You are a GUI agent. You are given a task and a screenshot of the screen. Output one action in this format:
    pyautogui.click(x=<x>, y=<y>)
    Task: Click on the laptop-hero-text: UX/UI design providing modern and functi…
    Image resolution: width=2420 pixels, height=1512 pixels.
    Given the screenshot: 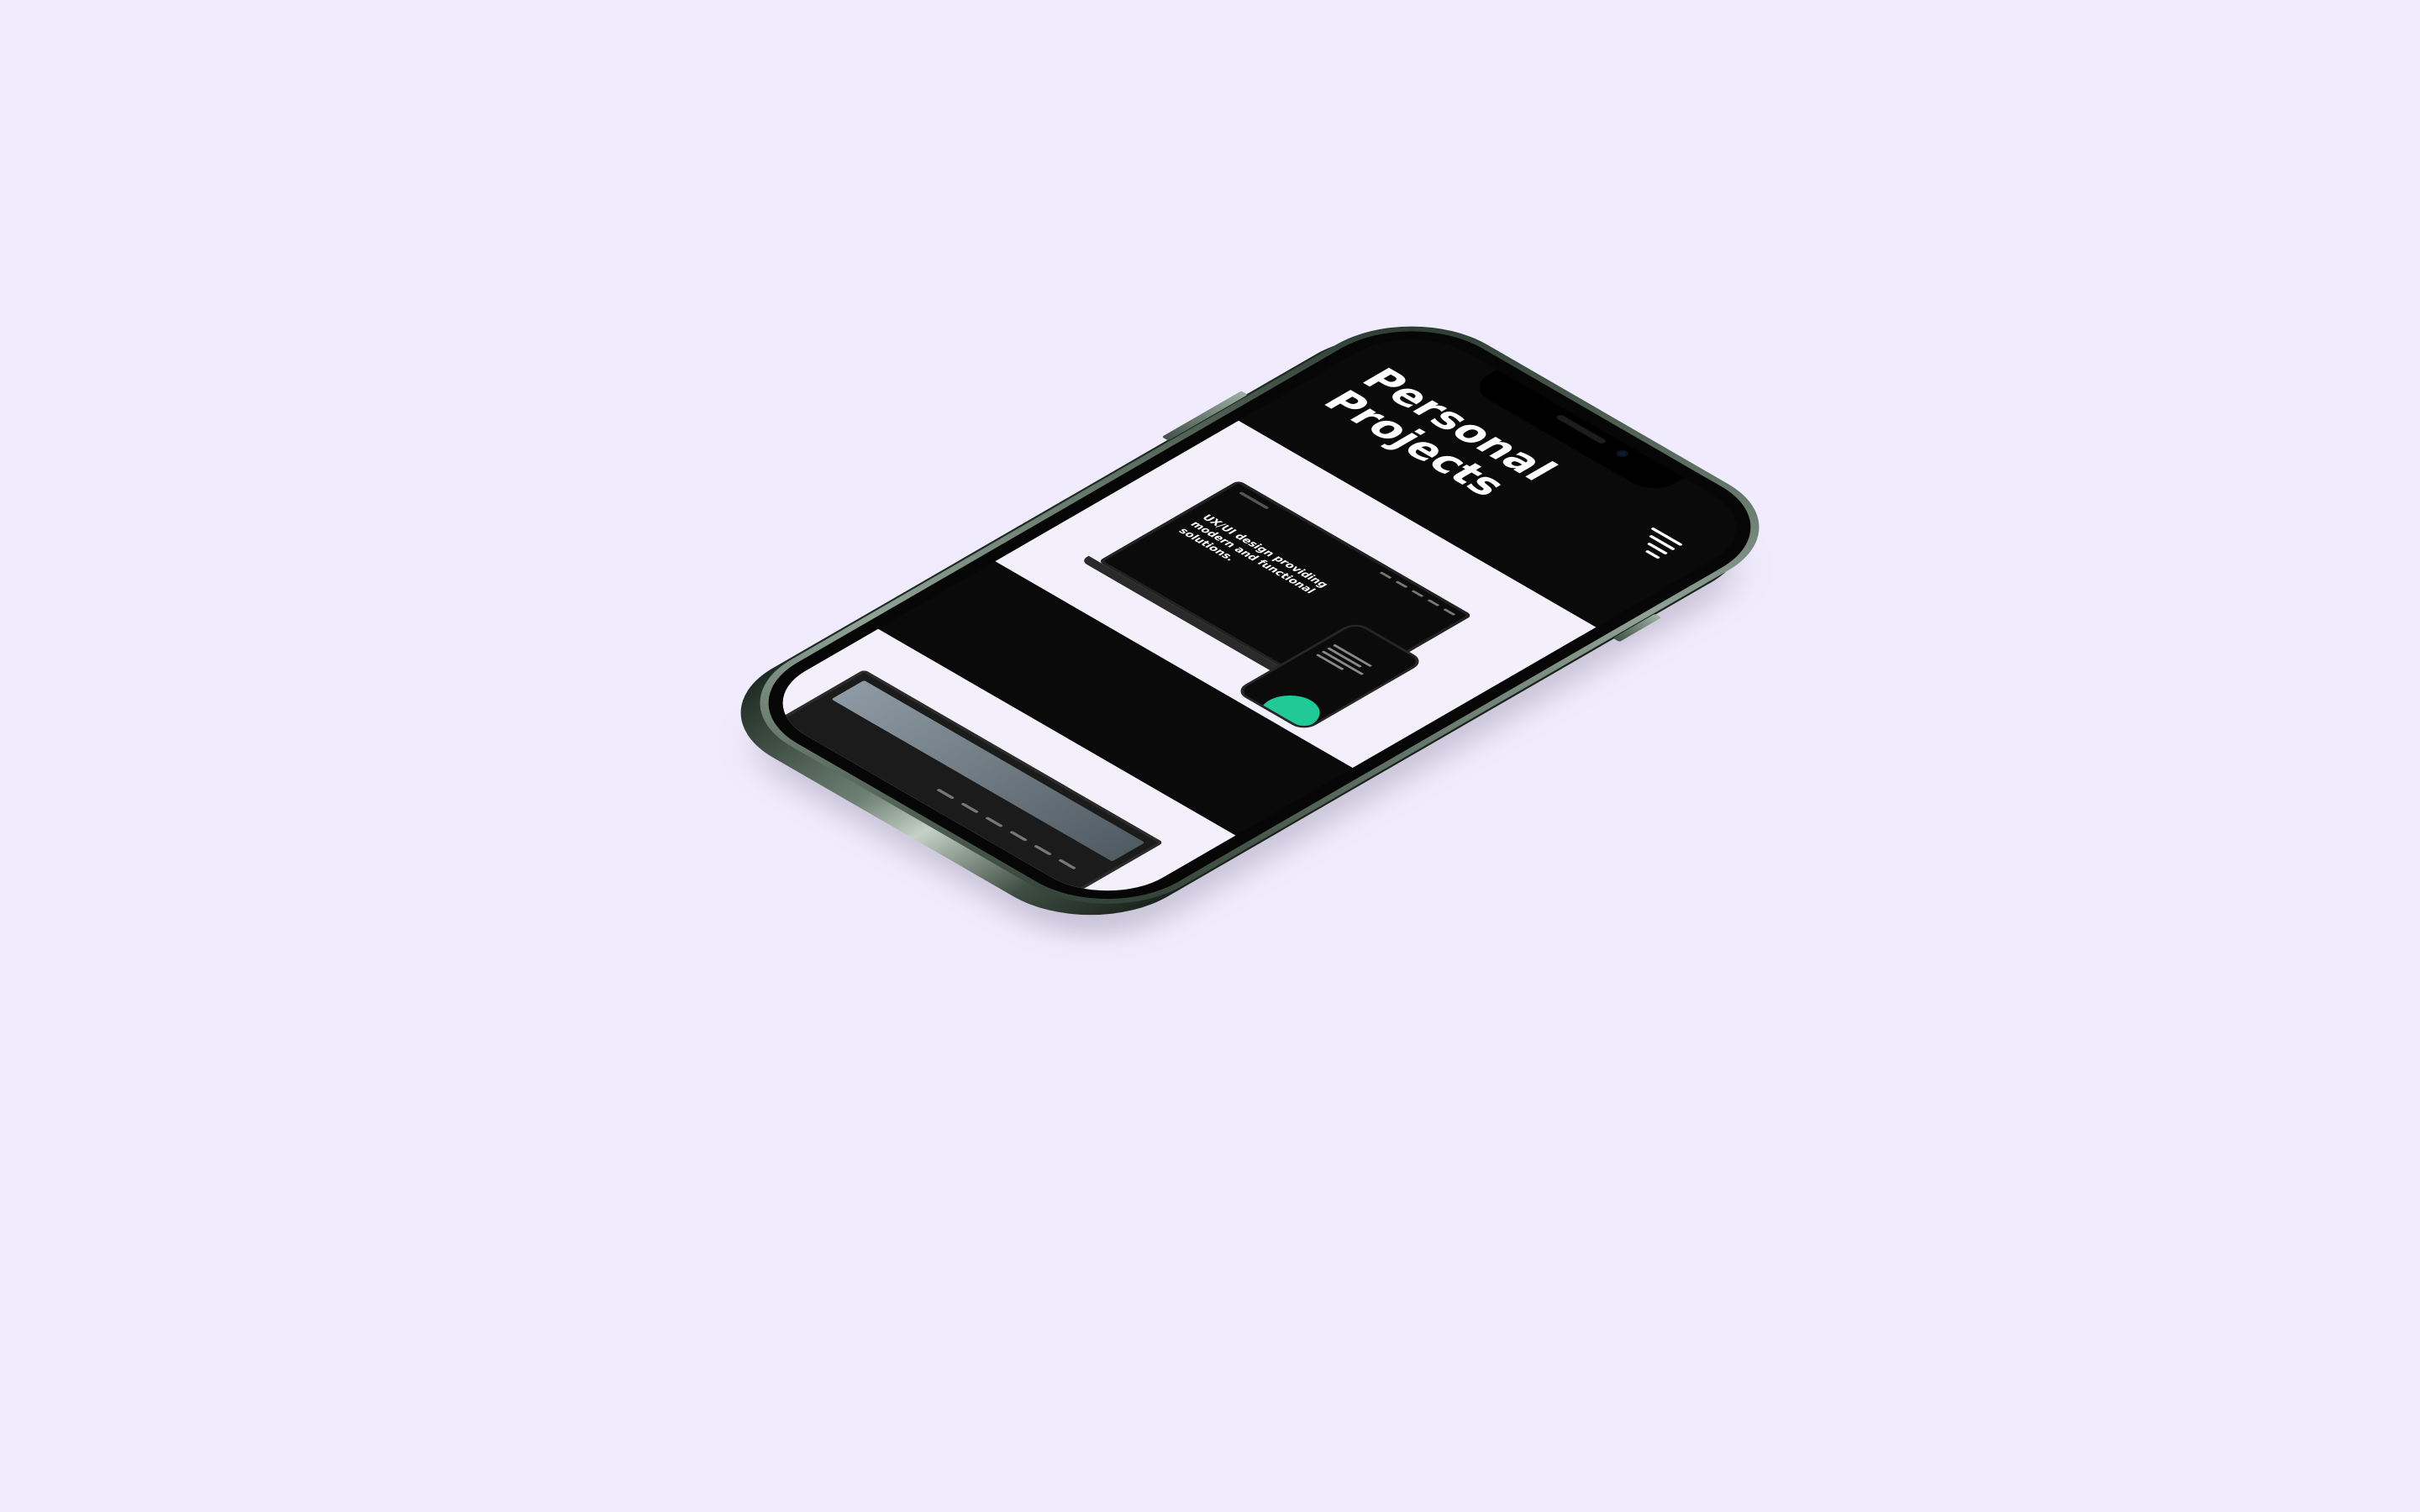 What is the action you would take?
    pyautogui.click(x=1254, y=554)
    